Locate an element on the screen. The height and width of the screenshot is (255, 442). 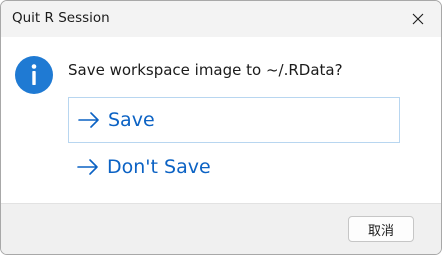
title-bar: Quit R Session is located at coordinates (221, 19).